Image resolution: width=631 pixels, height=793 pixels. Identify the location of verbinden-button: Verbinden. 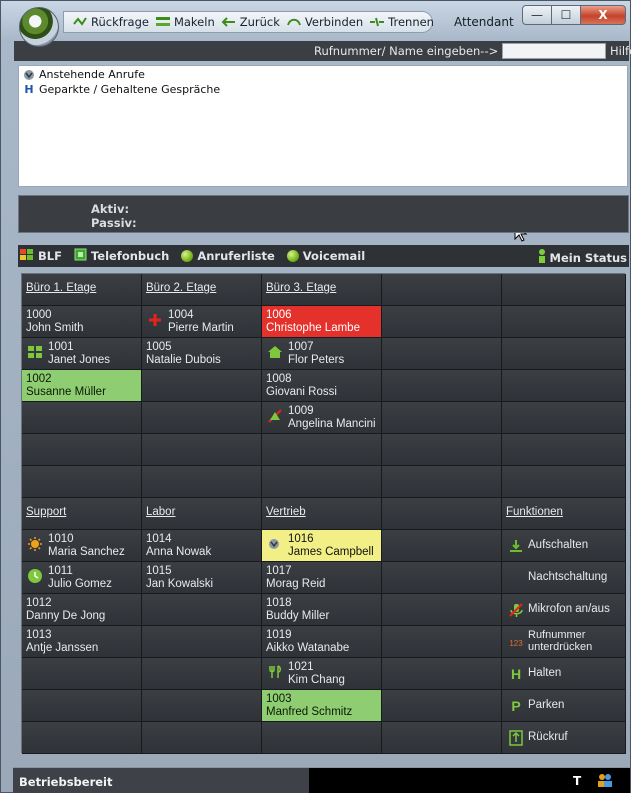
(324, 22).